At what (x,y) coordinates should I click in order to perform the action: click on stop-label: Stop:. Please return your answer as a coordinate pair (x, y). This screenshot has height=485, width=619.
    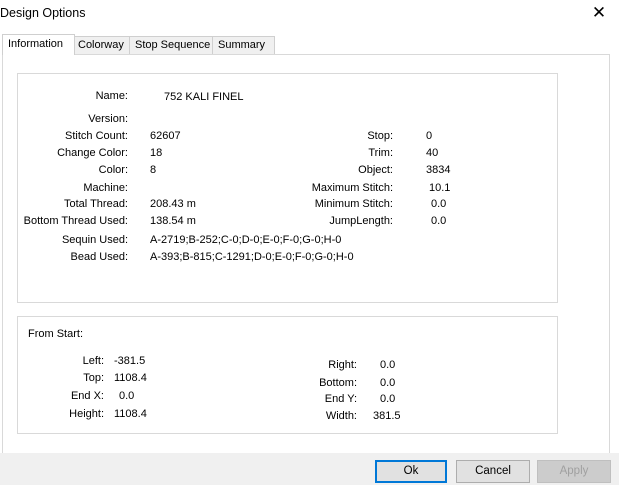
    Looking at the image, I should click on (380, 136).